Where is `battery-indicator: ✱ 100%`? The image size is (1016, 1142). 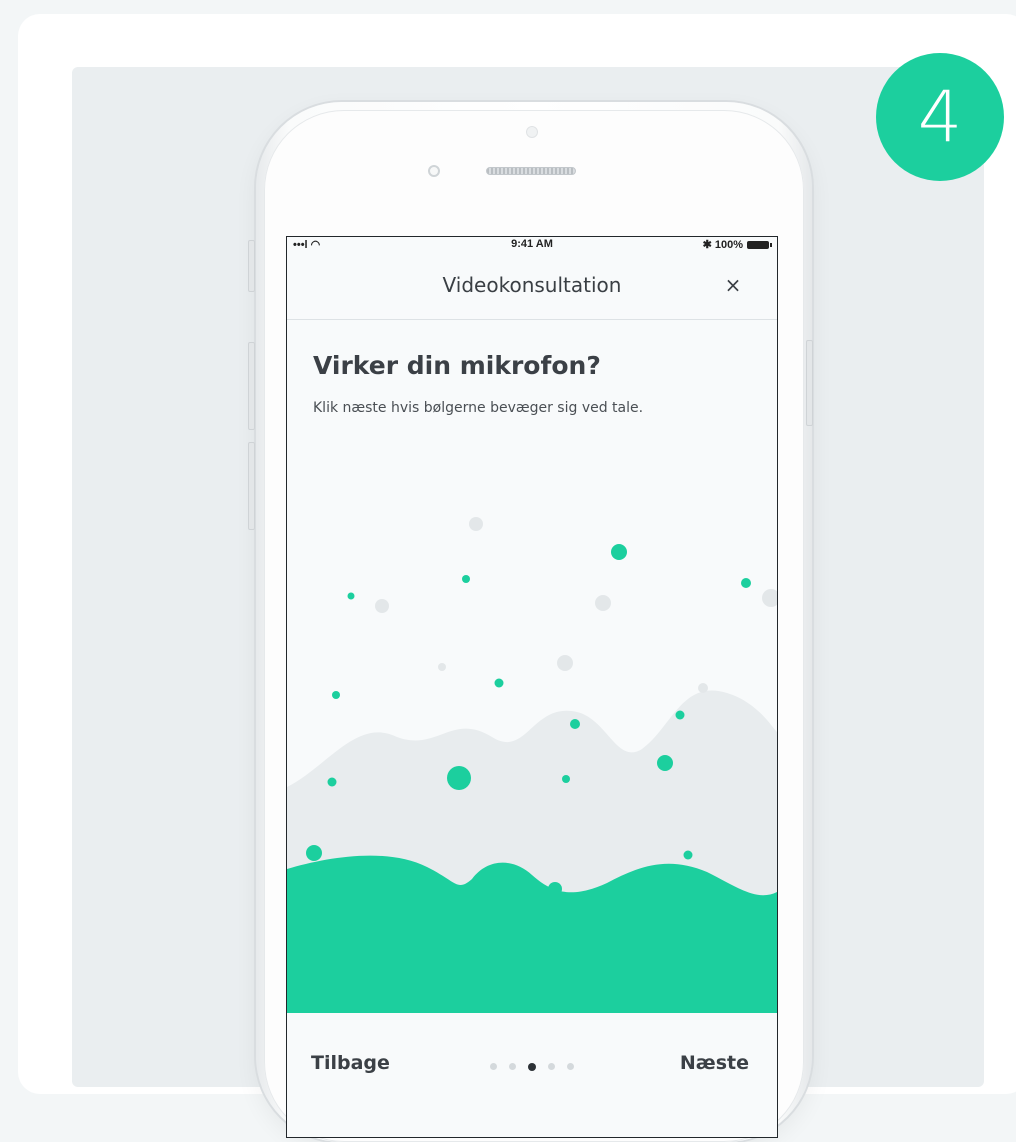 battery-indicator: ✱ 100% is located at coordinates (737, 244).